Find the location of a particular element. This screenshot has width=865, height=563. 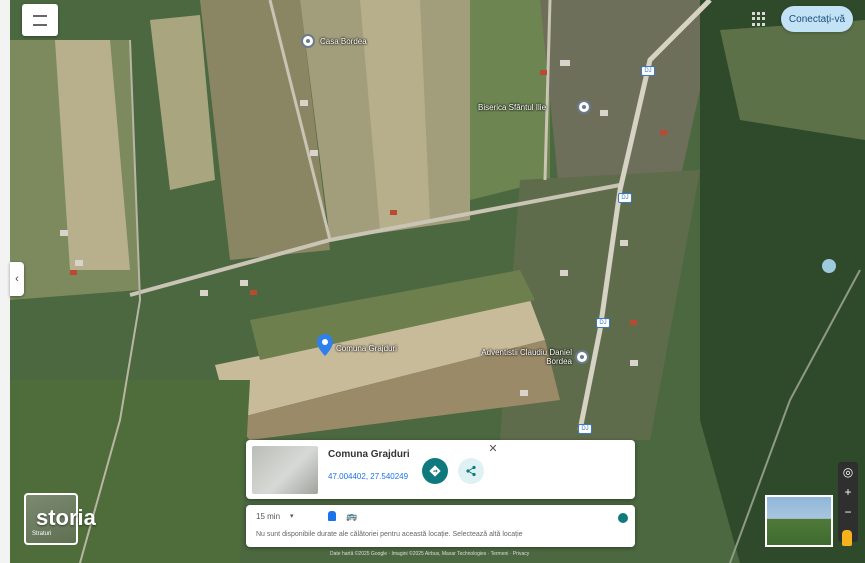

directions-button is located at coordinates (435, 471).